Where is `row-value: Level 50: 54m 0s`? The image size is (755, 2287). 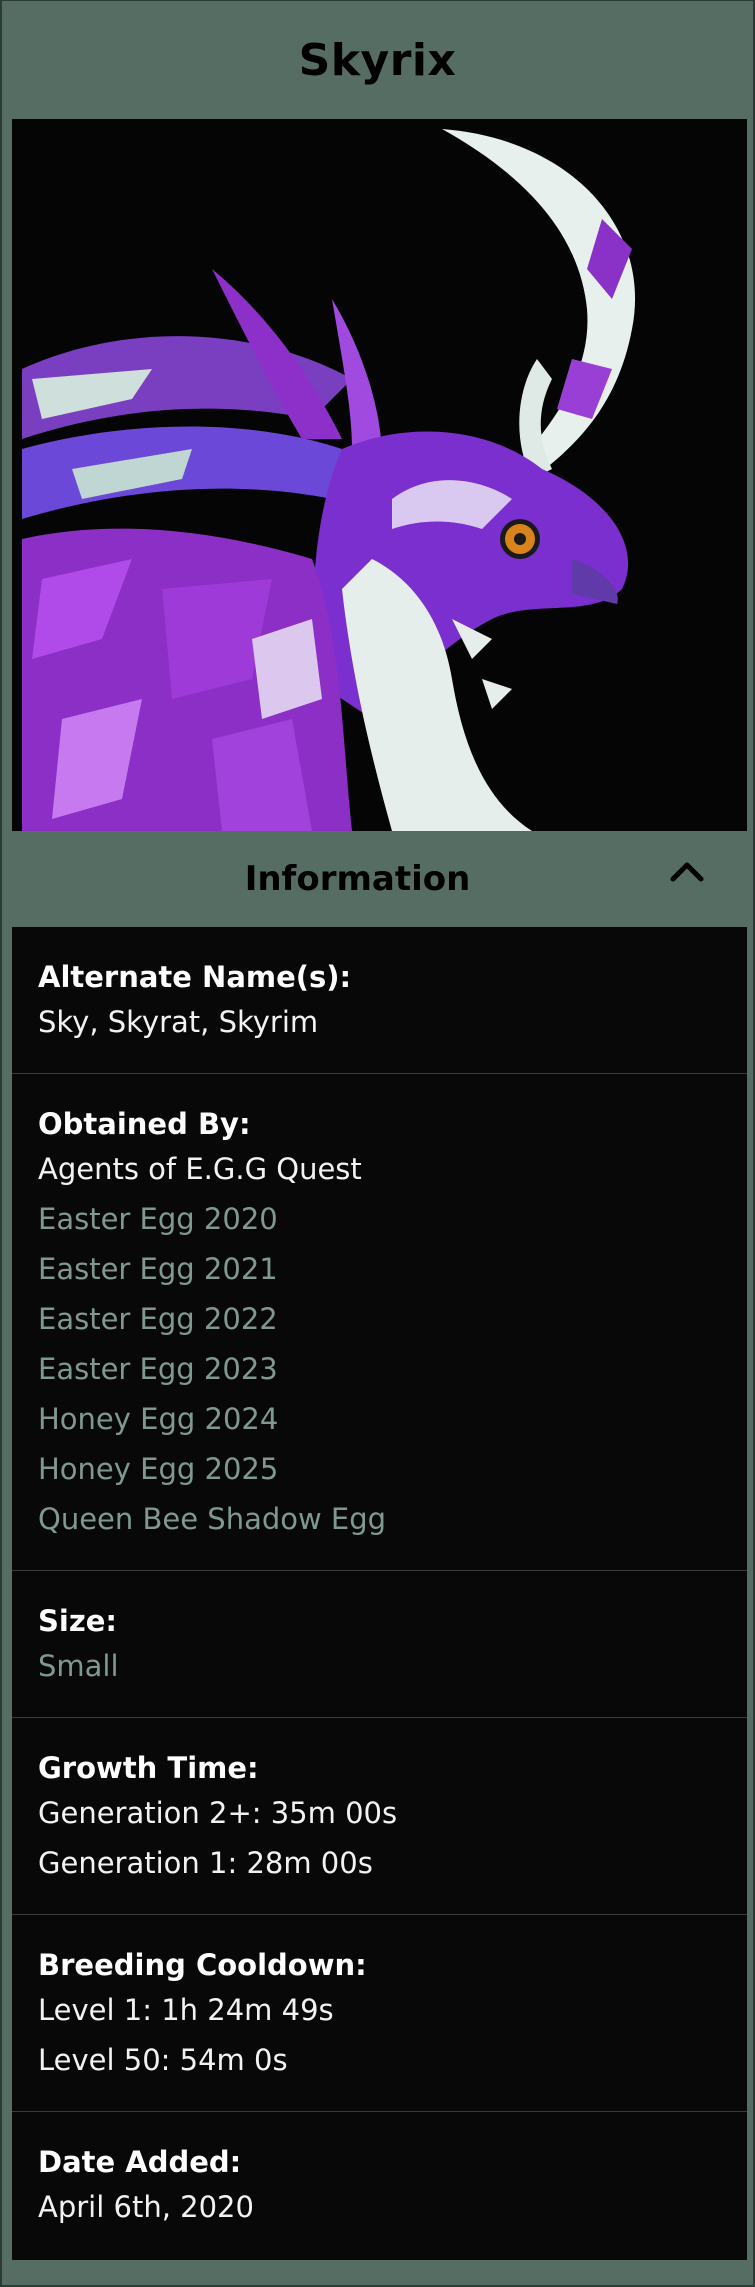
row-value: Level 50: 54m 0s is located at coordinates (163, 2060).